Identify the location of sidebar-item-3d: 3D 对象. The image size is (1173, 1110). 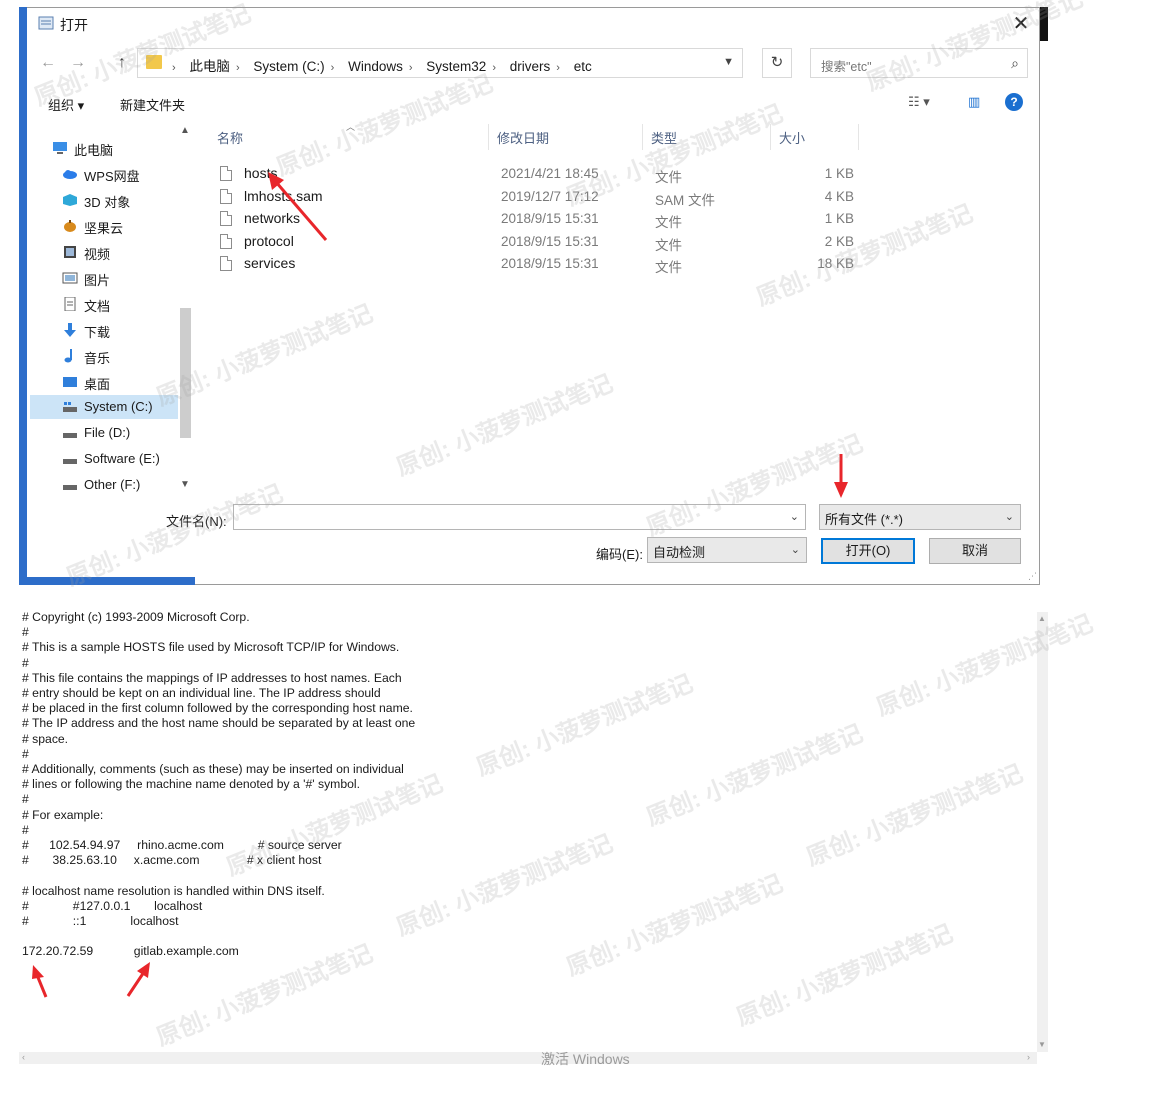
(104, 200).